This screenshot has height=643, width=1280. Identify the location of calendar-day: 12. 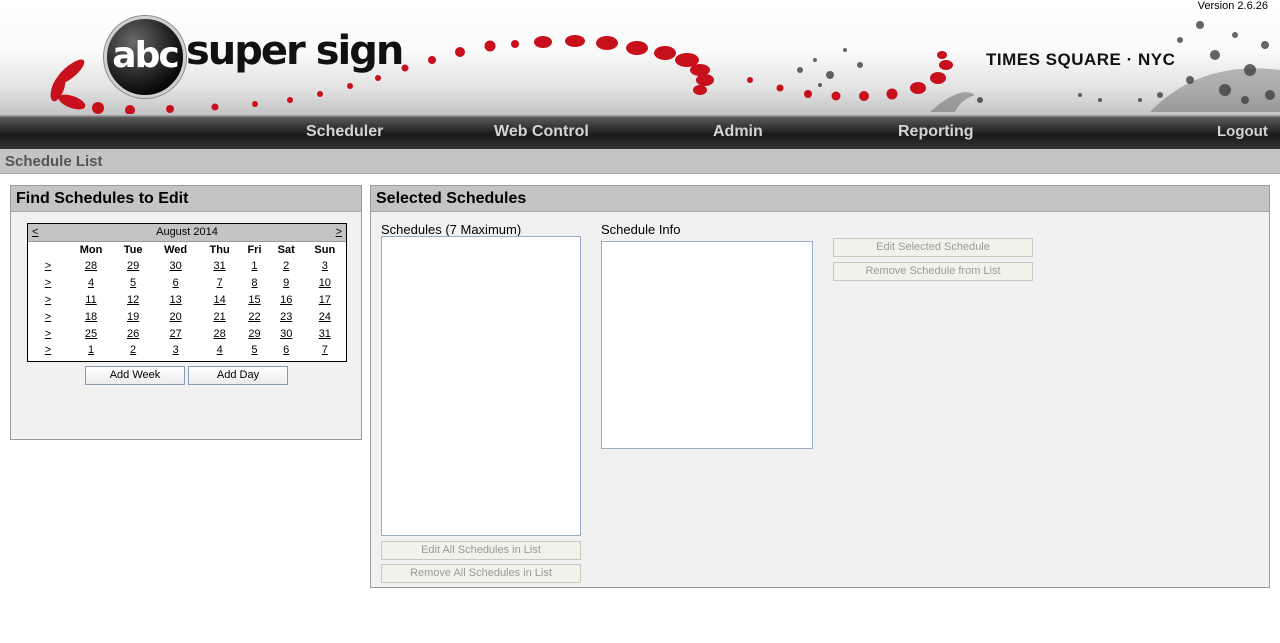
(133, 300).